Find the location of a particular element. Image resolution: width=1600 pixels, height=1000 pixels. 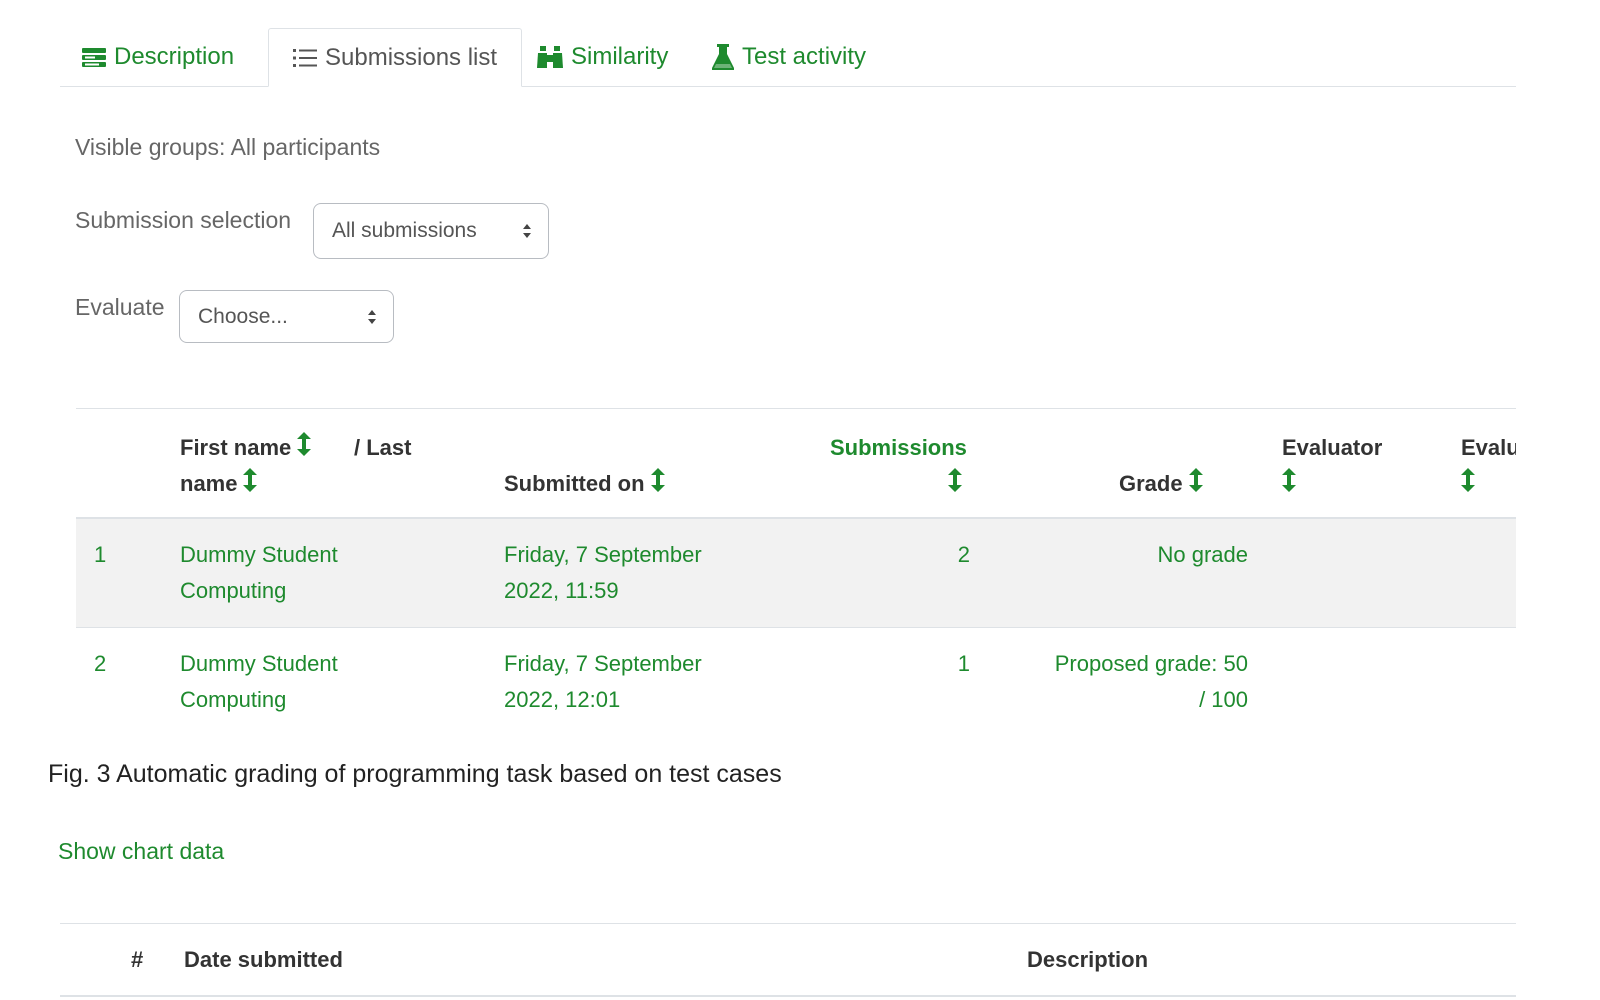

submission-selection-select: All submissions is located at coordinates (431, 231).